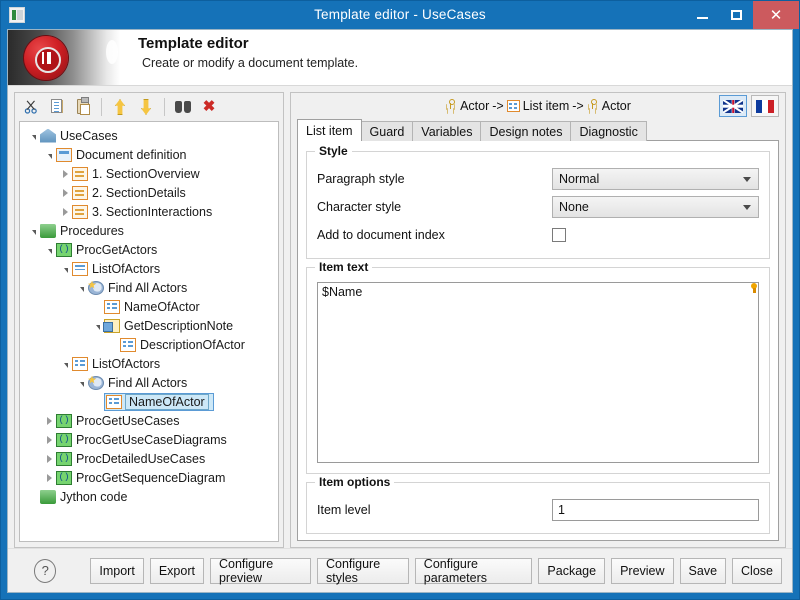 Image resolution: width=800 pixels, height=600 pixels. I want to click on tree-node: DescriptionOfActor, so click(149, 344).